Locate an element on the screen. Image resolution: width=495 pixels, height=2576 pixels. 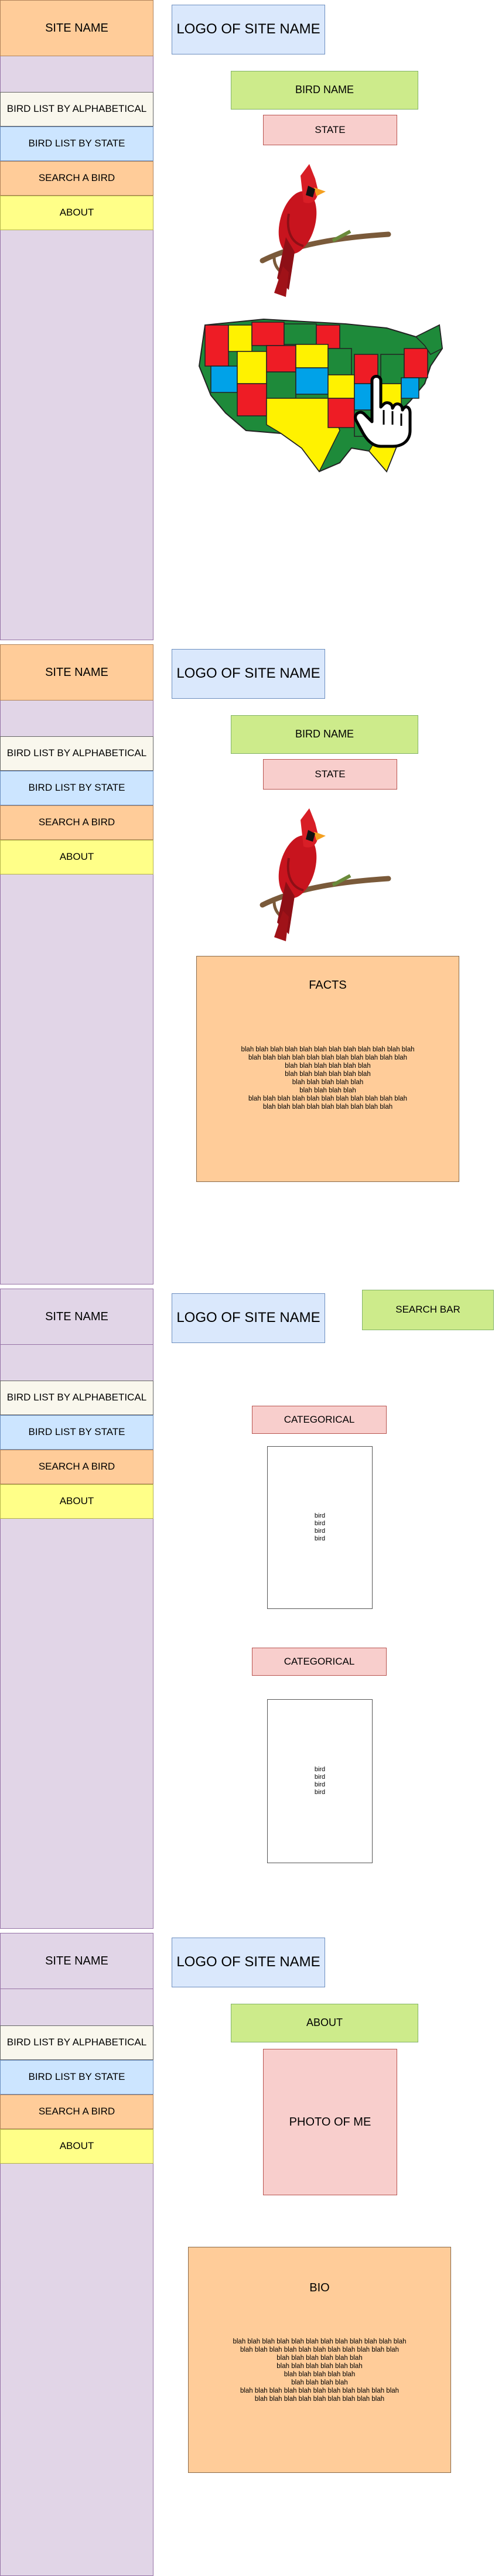
nav-search-page2: SEARCH A BIRD is located at coordinates (76, 822).